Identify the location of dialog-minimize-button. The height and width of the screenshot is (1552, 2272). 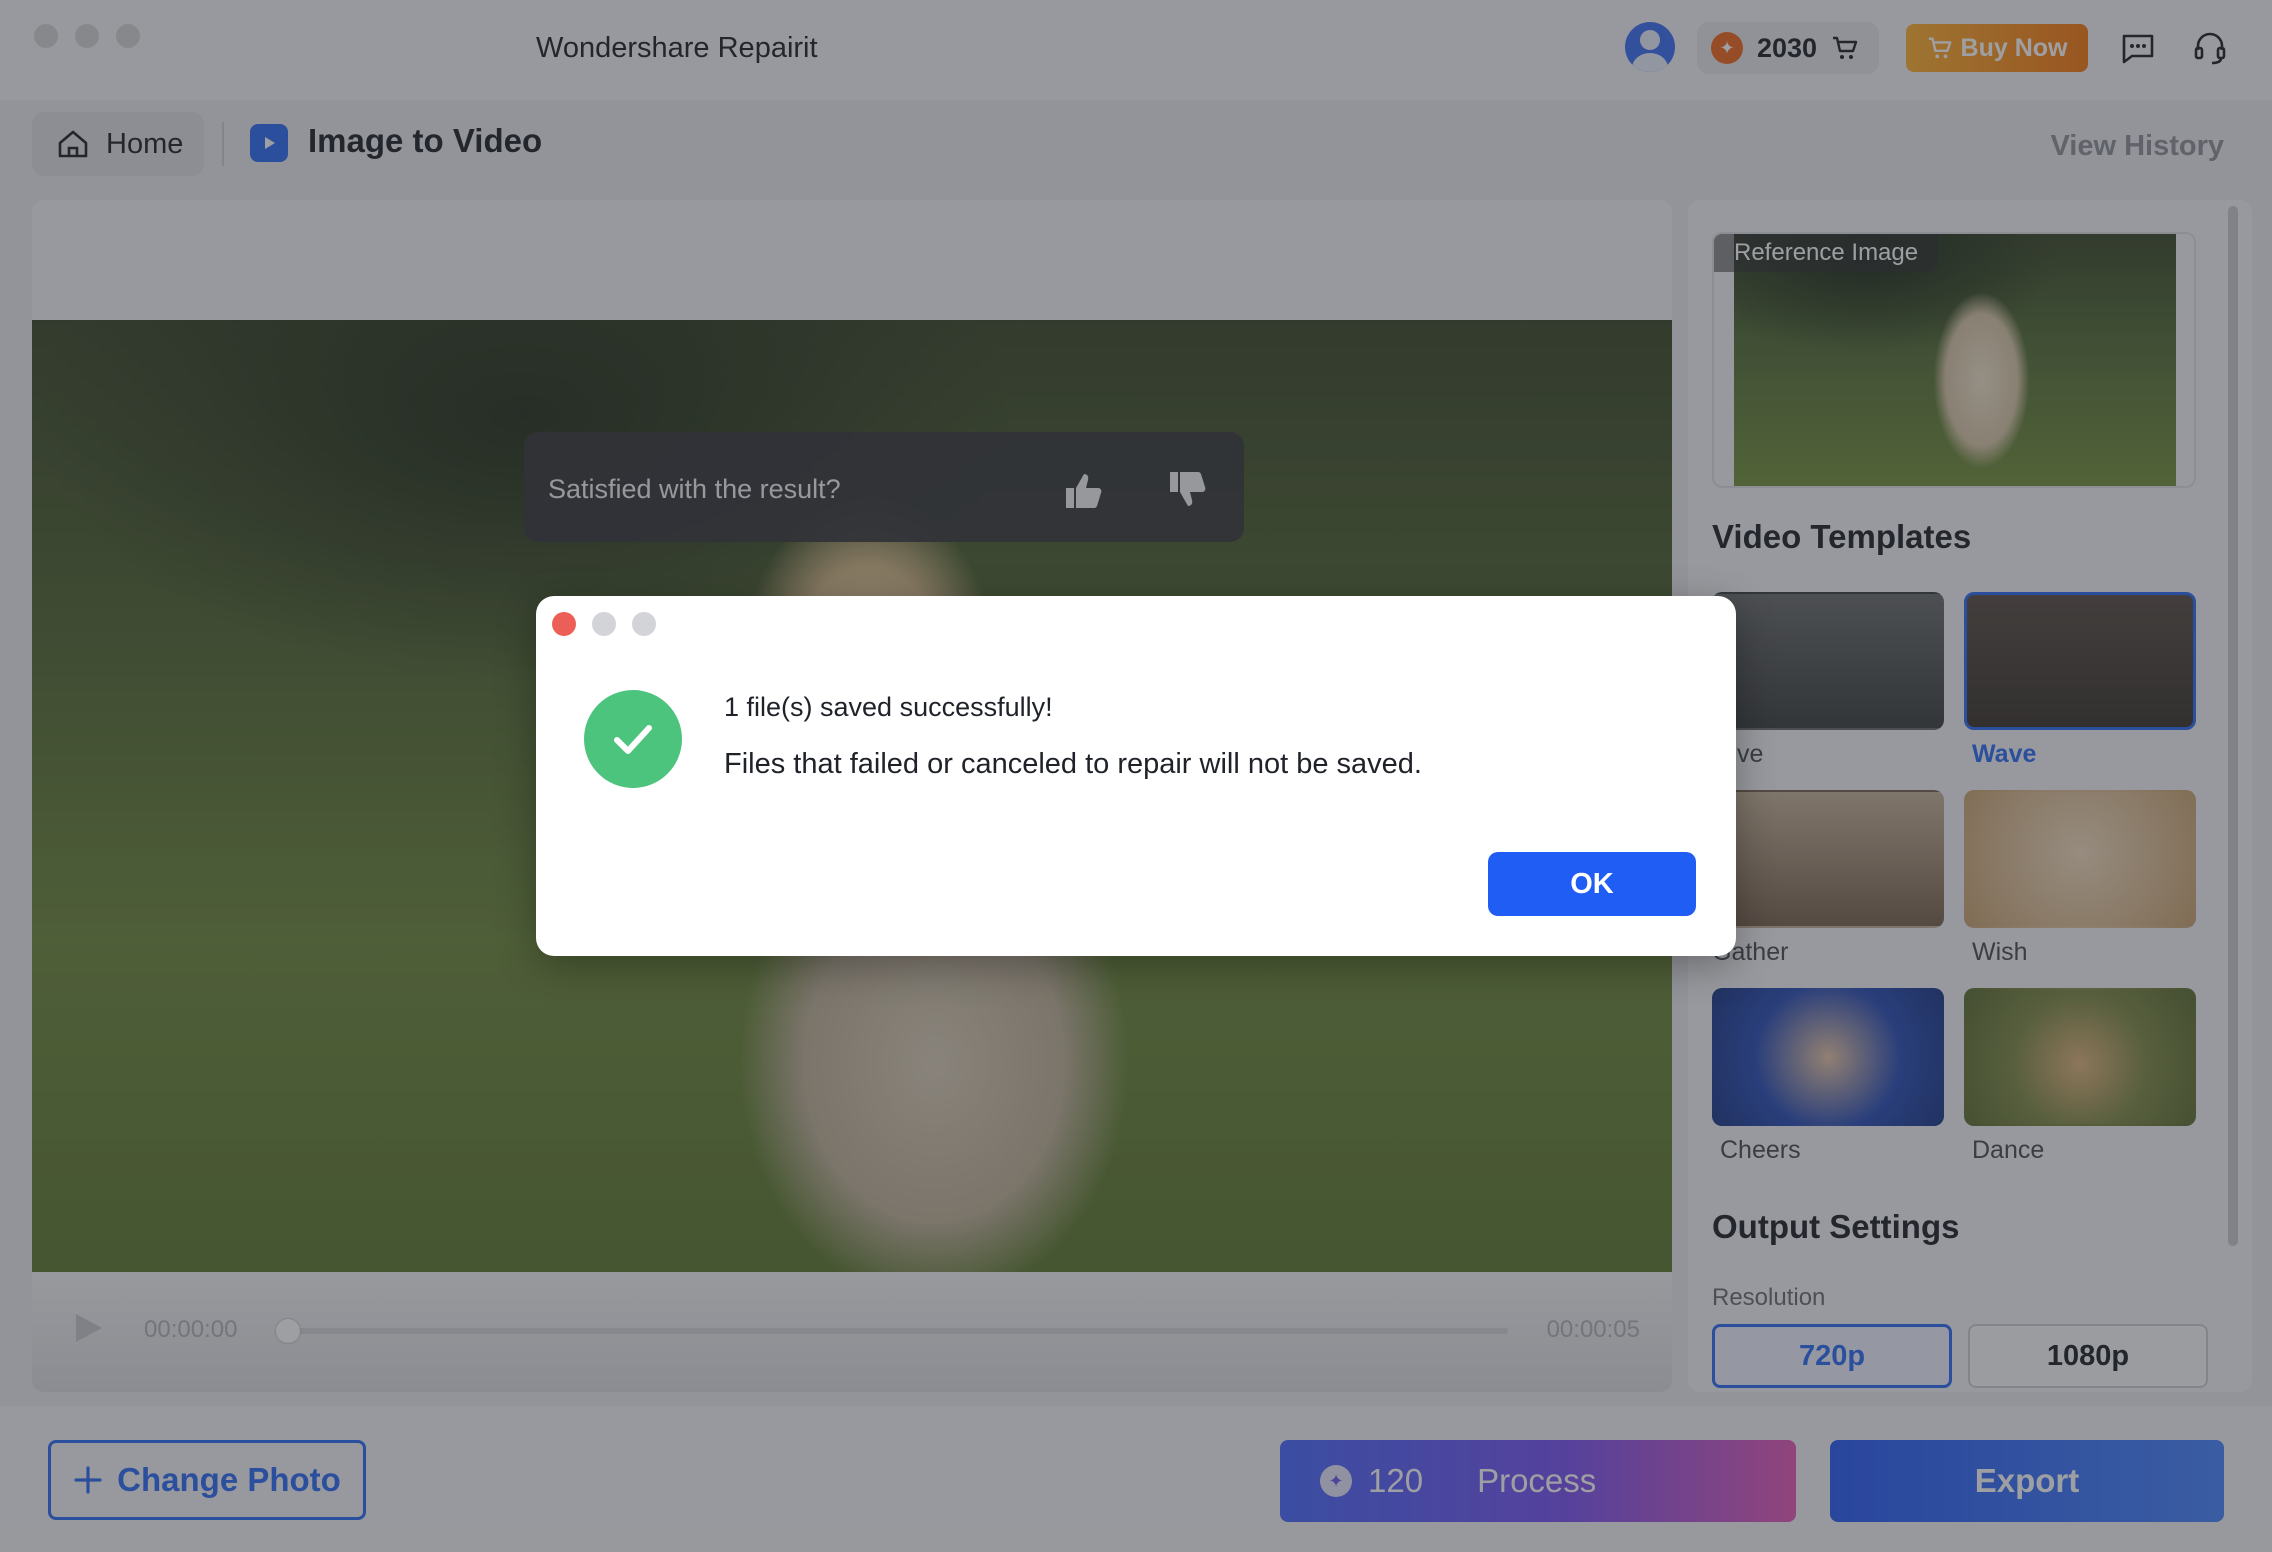
(604, 624).